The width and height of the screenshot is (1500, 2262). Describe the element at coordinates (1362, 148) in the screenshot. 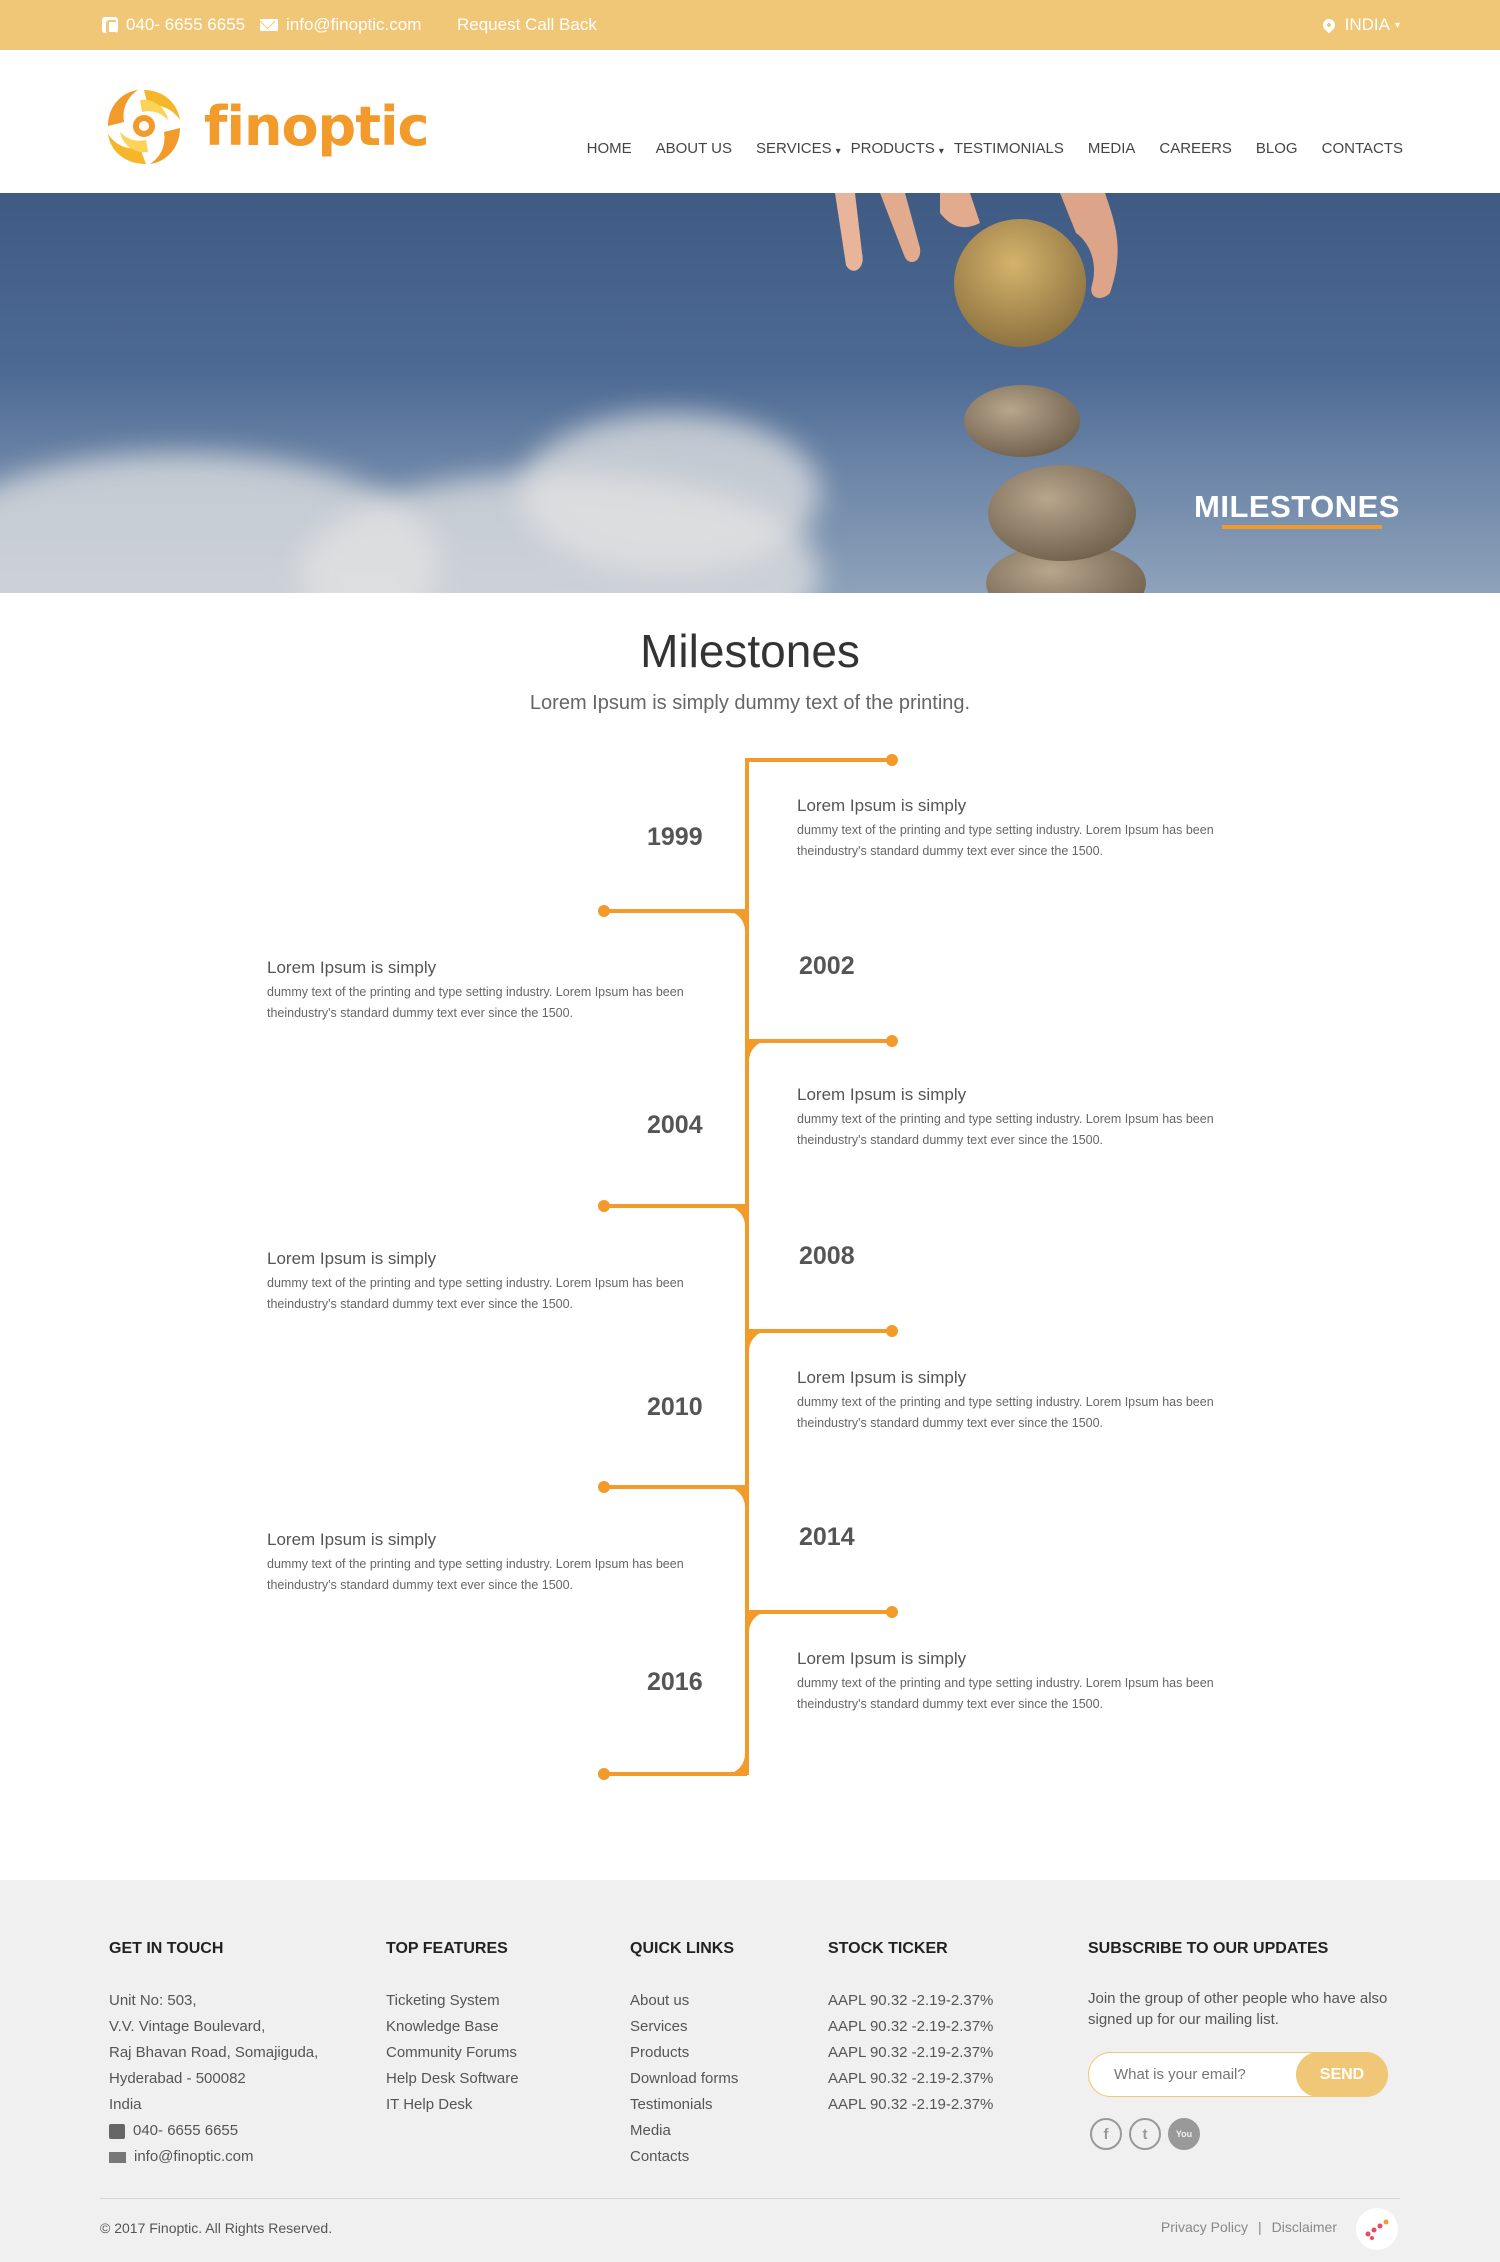

I see `nav-contacts: CONTACTS` at that location.